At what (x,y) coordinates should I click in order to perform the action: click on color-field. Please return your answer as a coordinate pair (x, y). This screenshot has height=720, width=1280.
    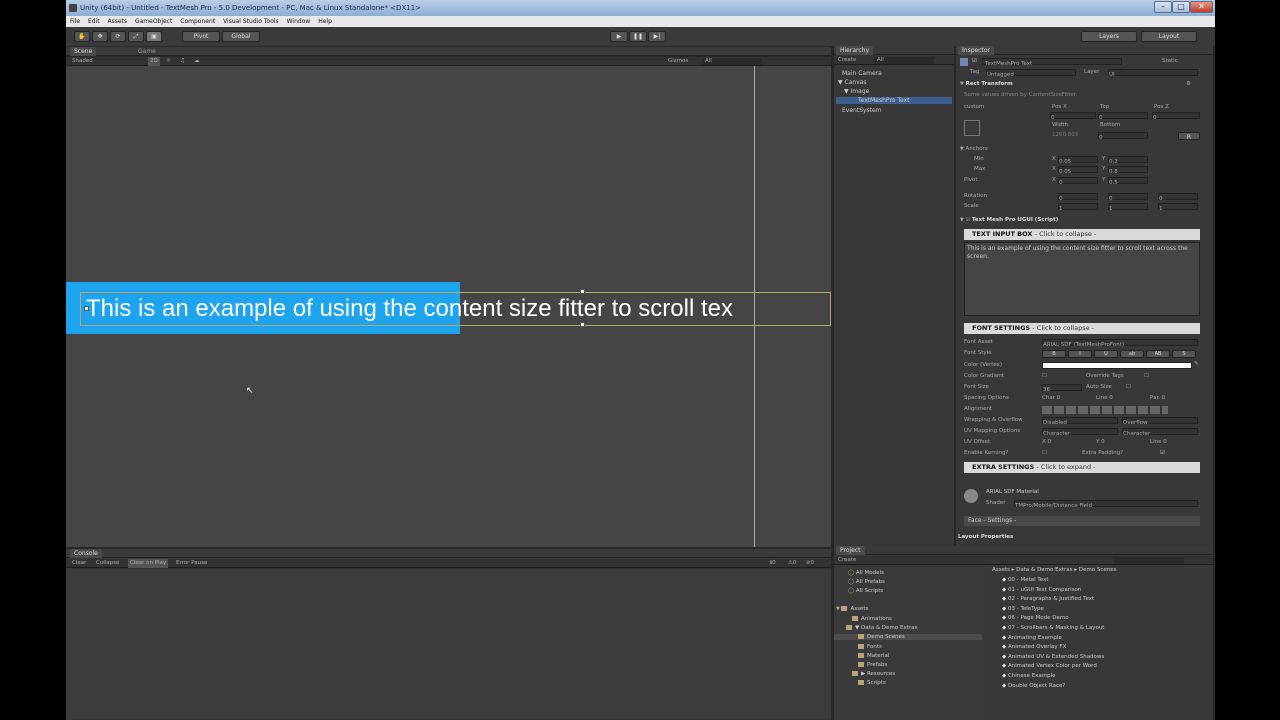
    Looking at the image, I should click on (1117, 365).